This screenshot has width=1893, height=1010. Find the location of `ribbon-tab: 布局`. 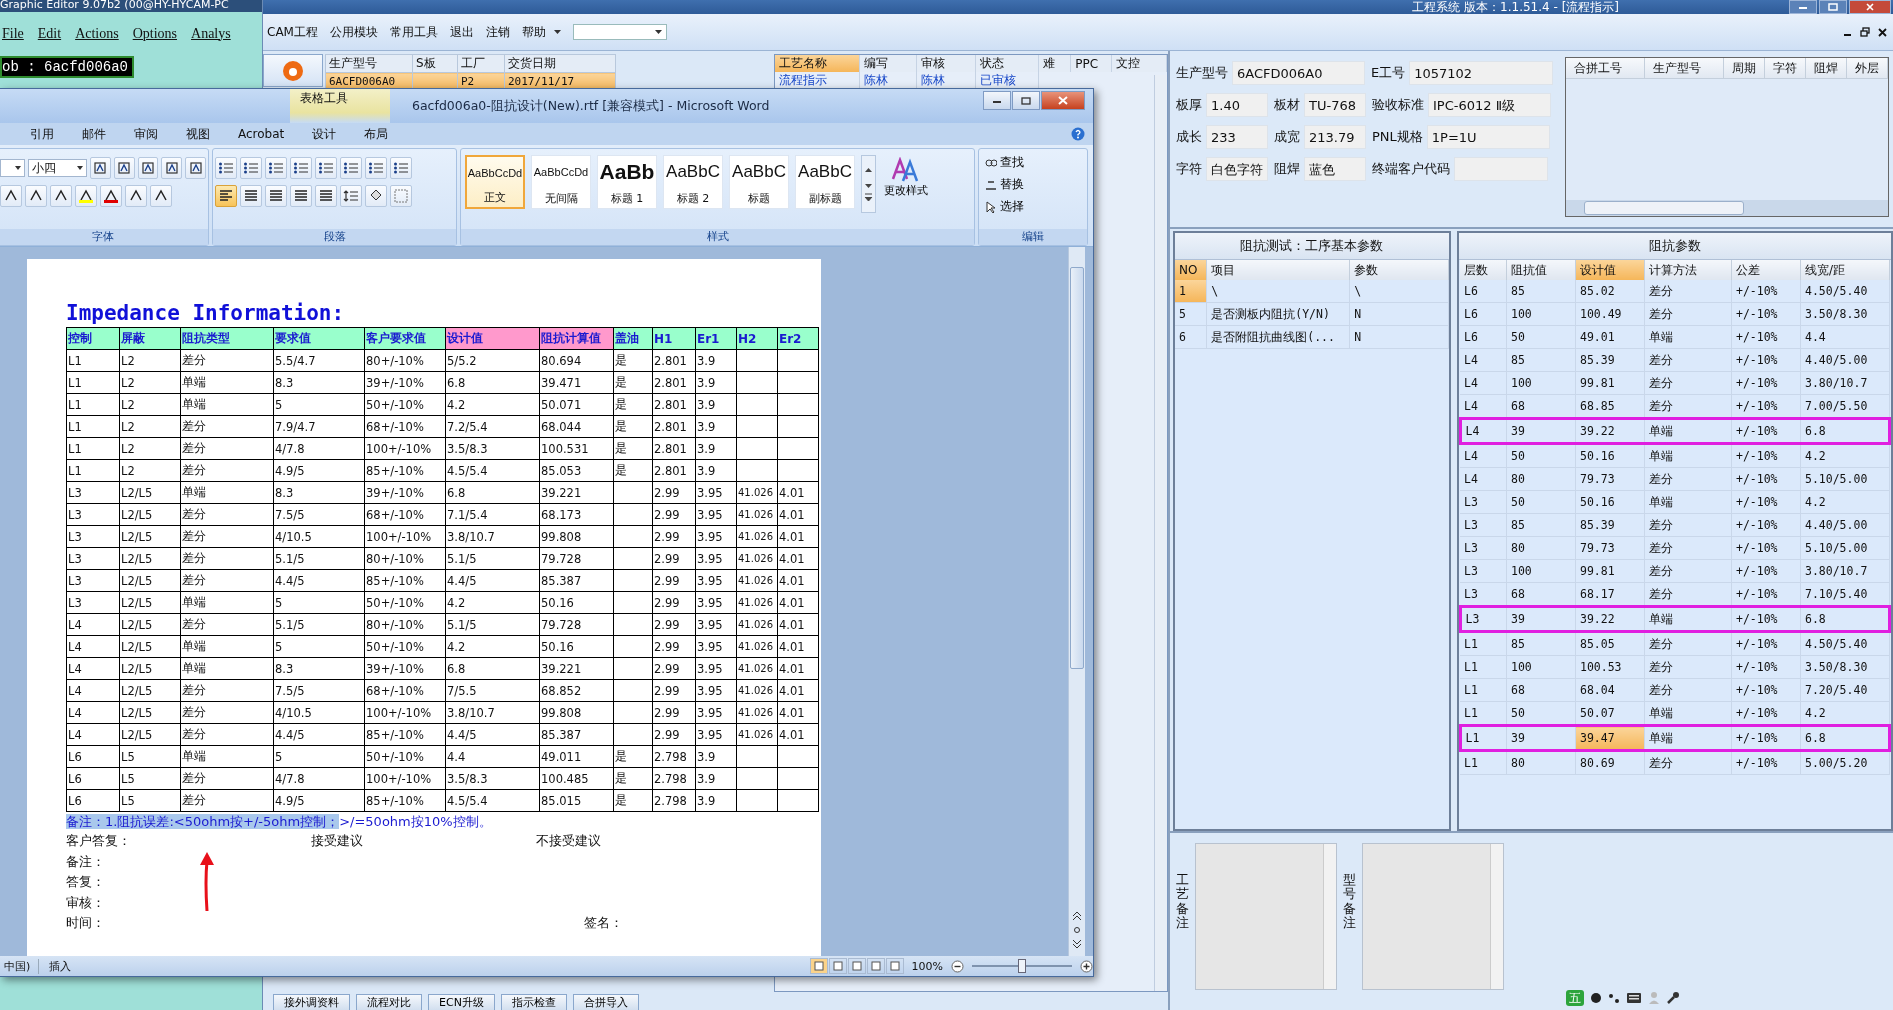

ribbon-tab: 布局 is located at coordinates (376, 134).